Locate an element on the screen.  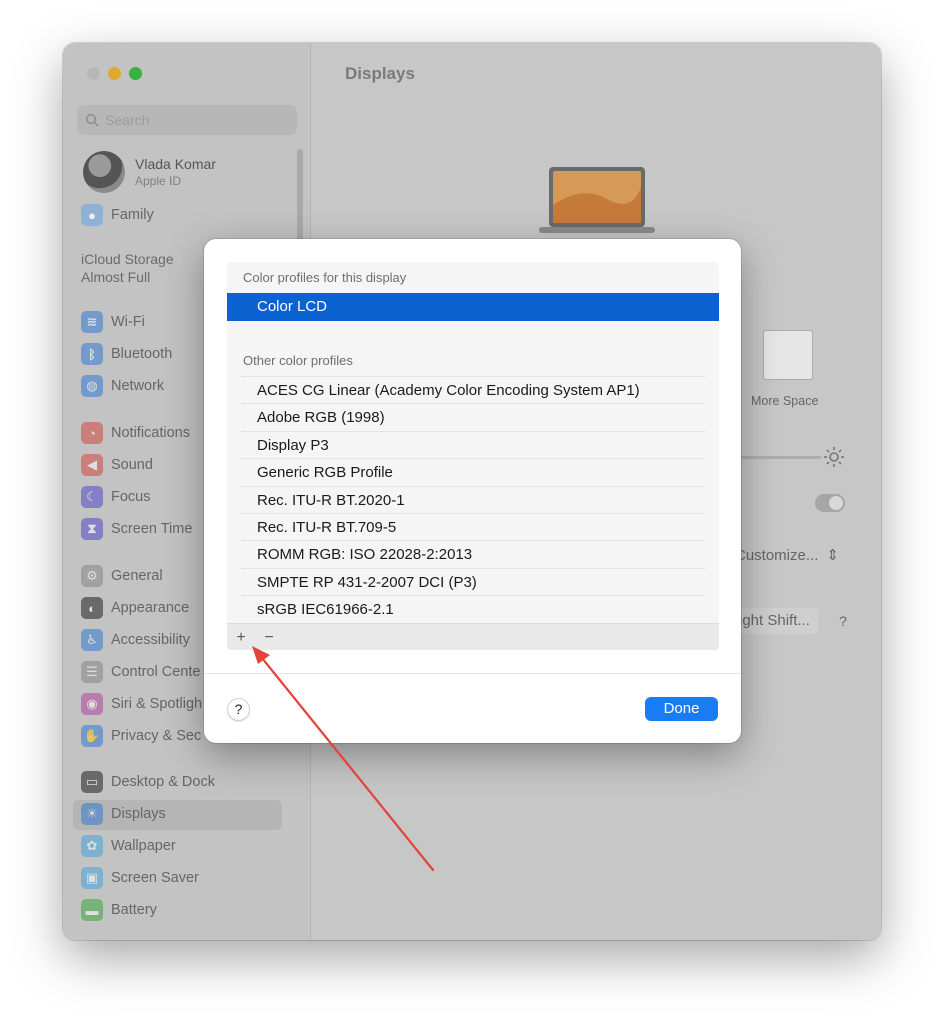
sidebar-item-network: ◍ Network is located at coordinates (122, 386).